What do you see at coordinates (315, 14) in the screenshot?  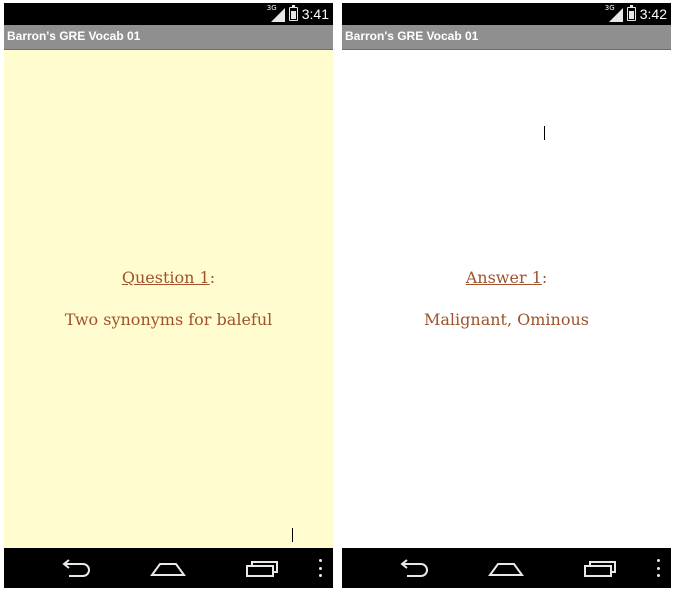 I see `status-time: 3:41` at bounding box center [315, 14].